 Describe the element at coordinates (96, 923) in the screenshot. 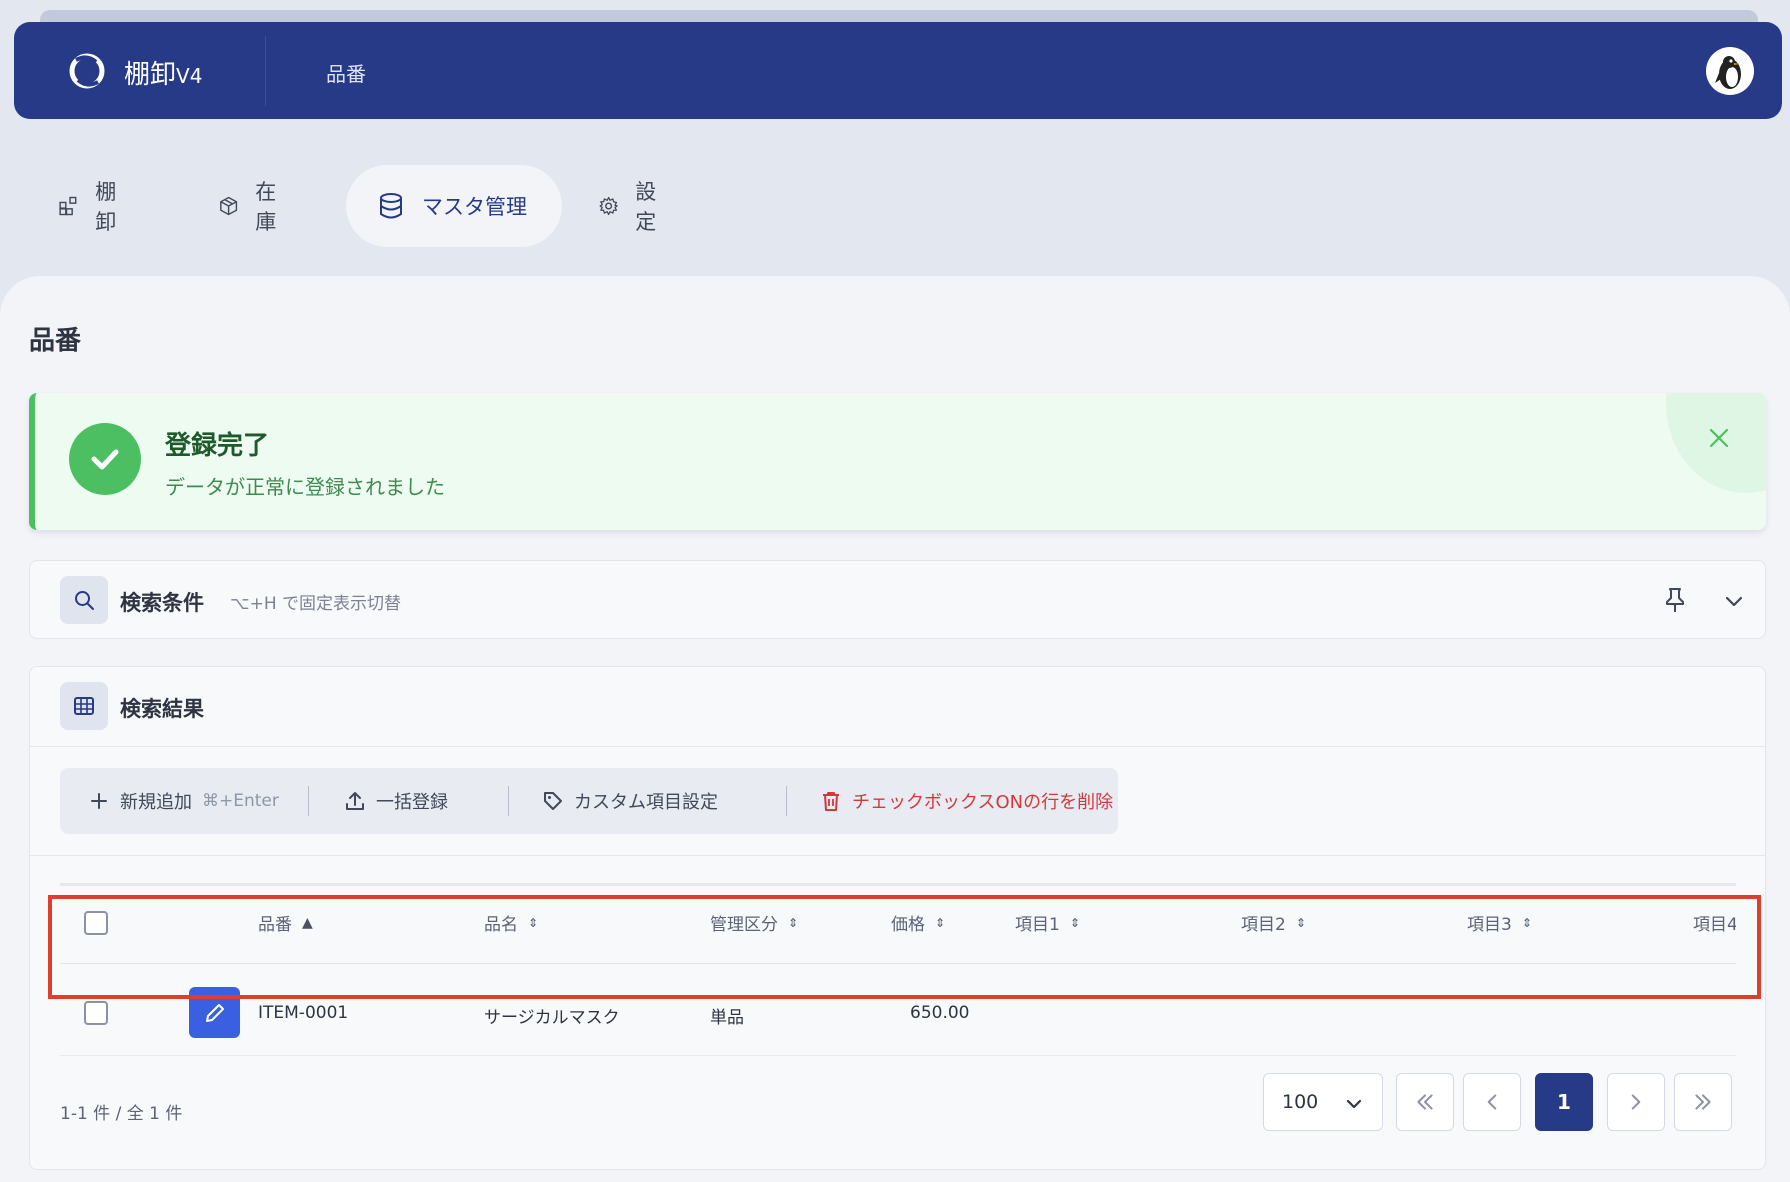

I see `select-all-checkbox` at that location.